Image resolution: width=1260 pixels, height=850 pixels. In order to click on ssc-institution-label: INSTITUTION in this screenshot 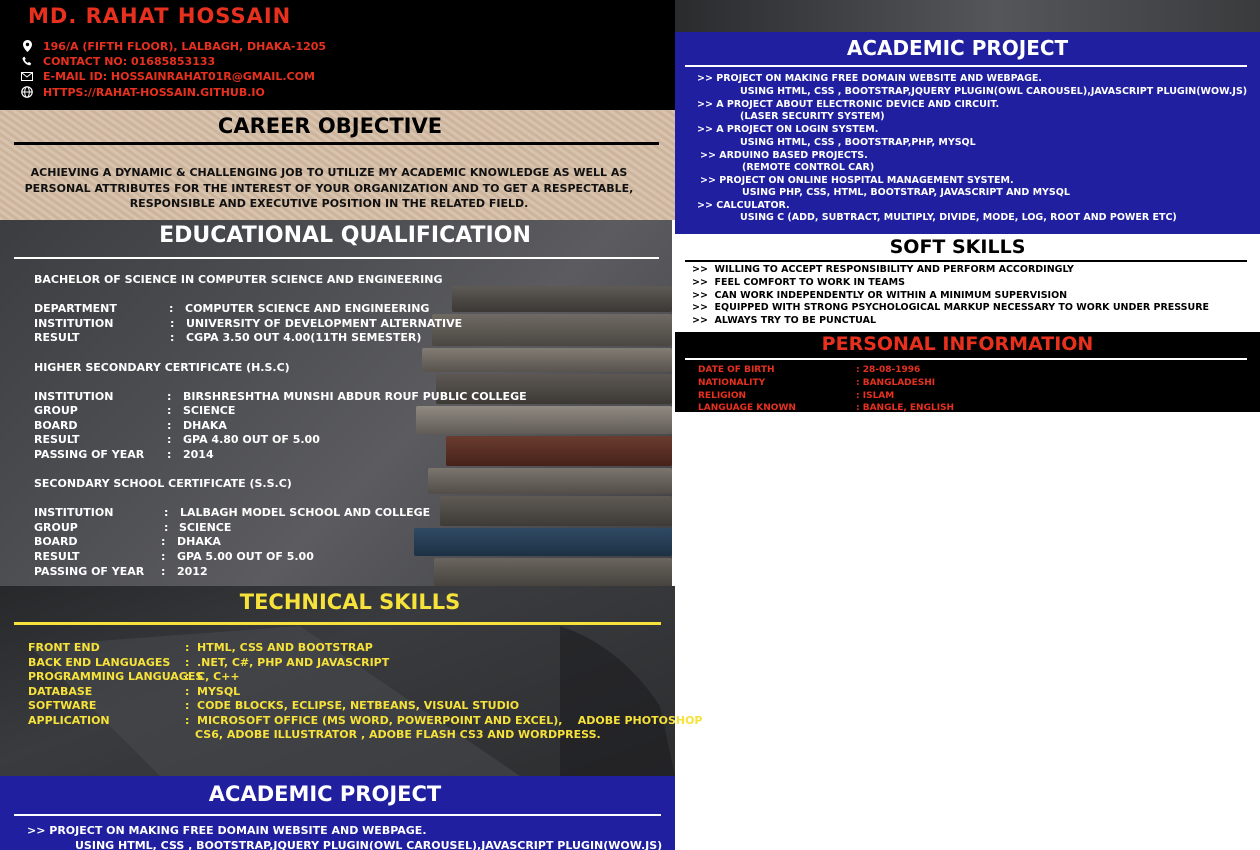, I will do `click(74, 512)`.